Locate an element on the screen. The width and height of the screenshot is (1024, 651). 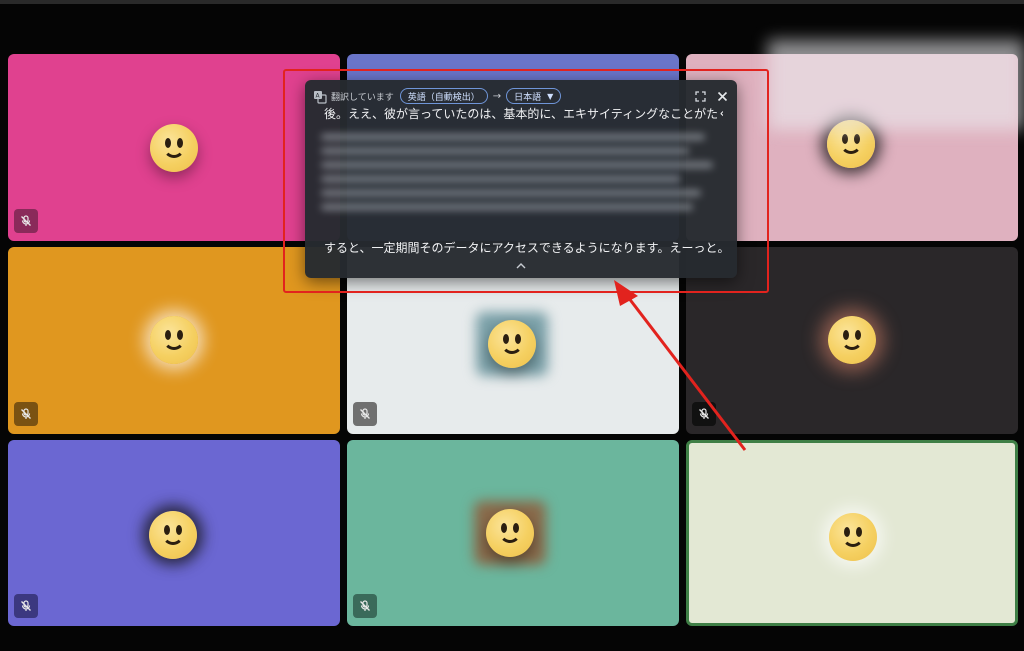
top-bar is located at coordinates (512, 2).